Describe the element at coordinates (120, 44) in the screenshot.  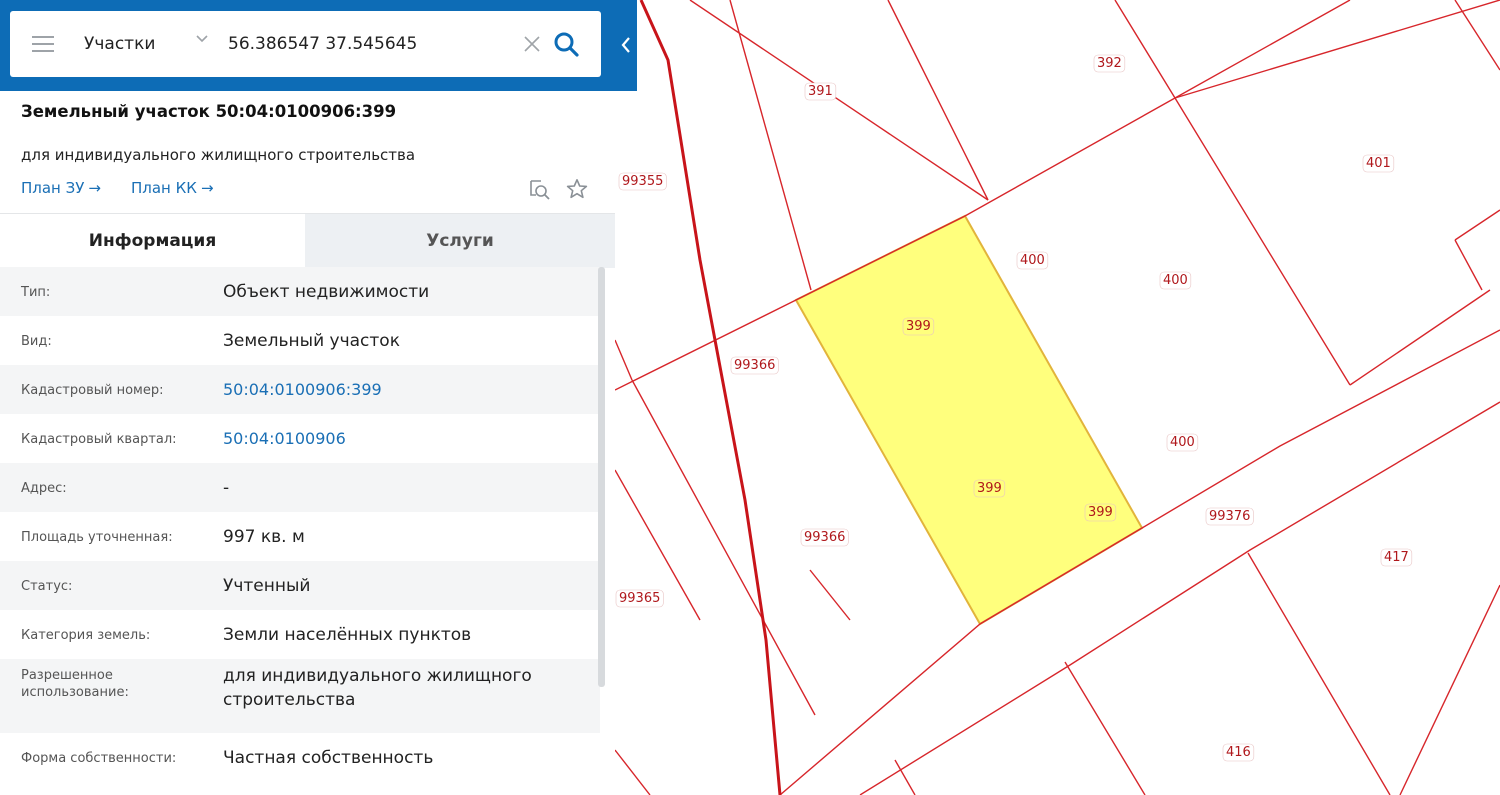
I see `layer-select-label: Участки` at that location.